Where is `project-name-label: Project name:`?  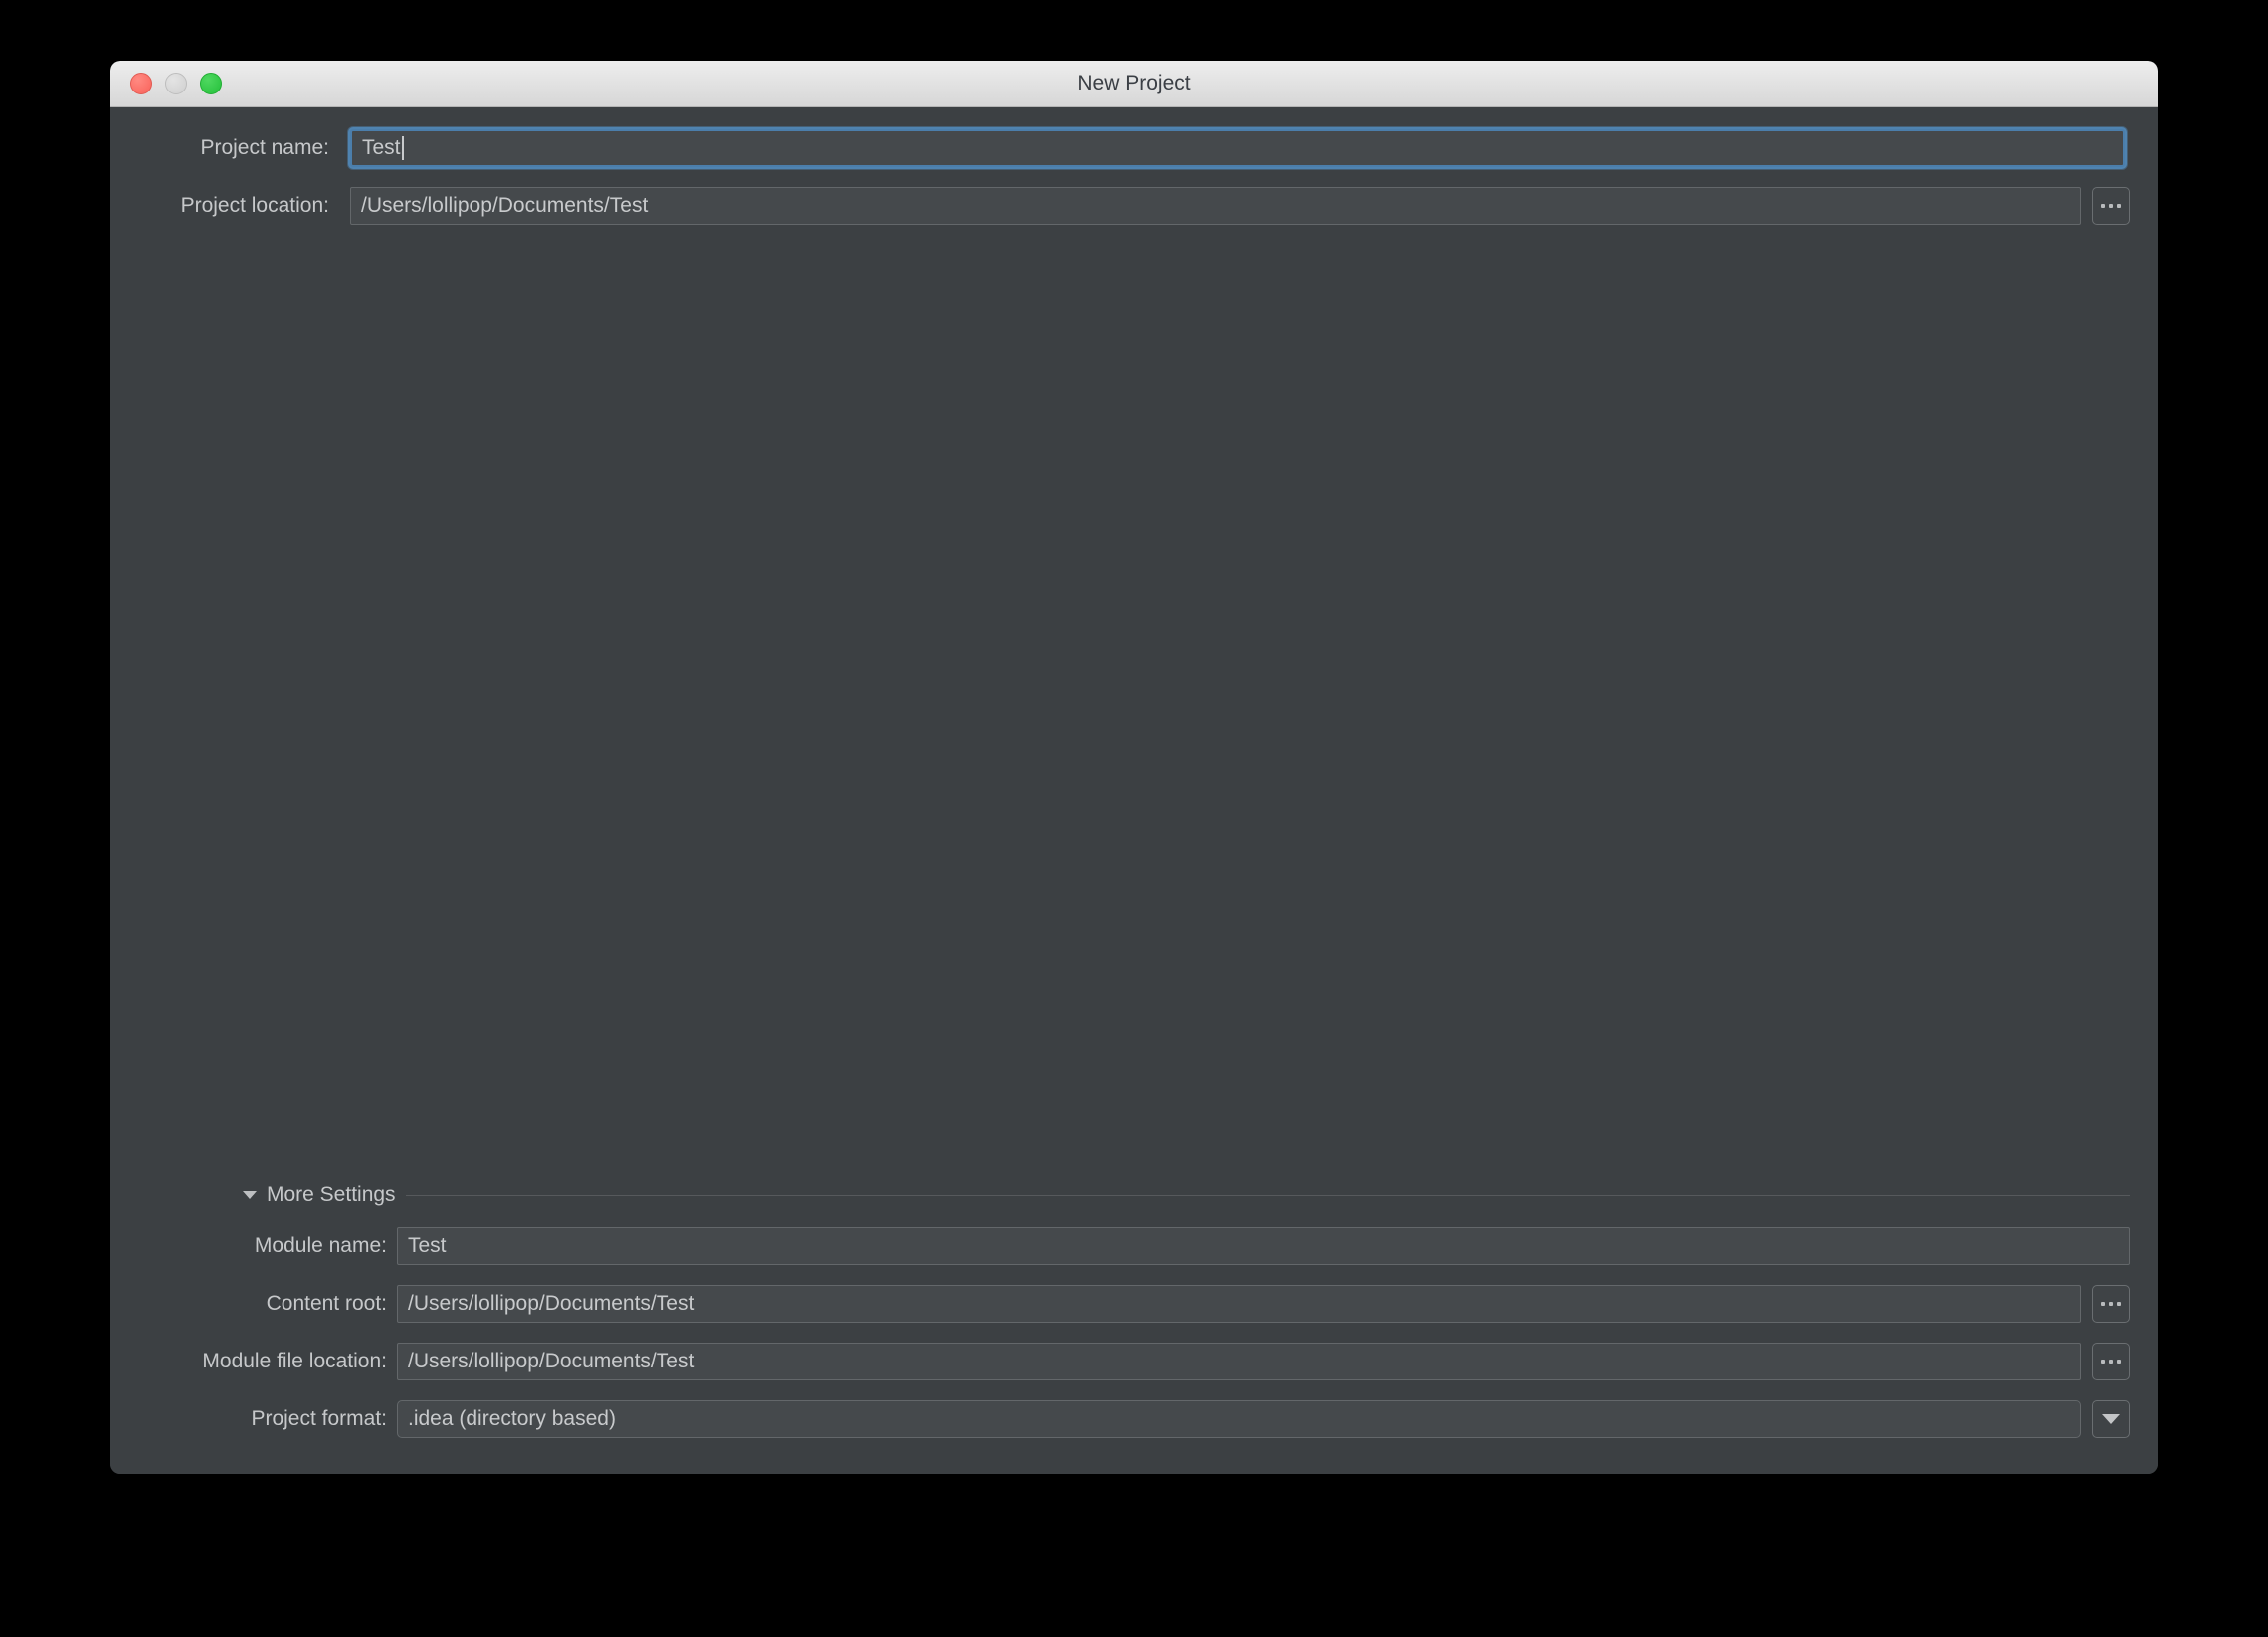 project-name-label: Project name: is located at coordinates (265, 147).